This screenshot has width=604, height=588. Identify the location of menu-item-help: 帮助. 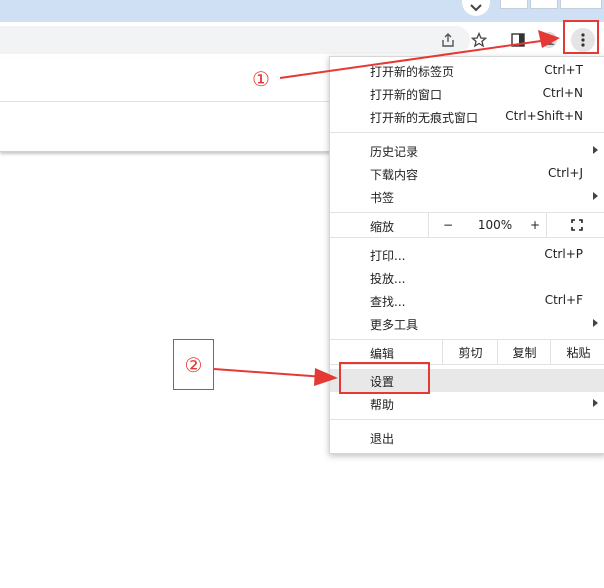
(467, 403).